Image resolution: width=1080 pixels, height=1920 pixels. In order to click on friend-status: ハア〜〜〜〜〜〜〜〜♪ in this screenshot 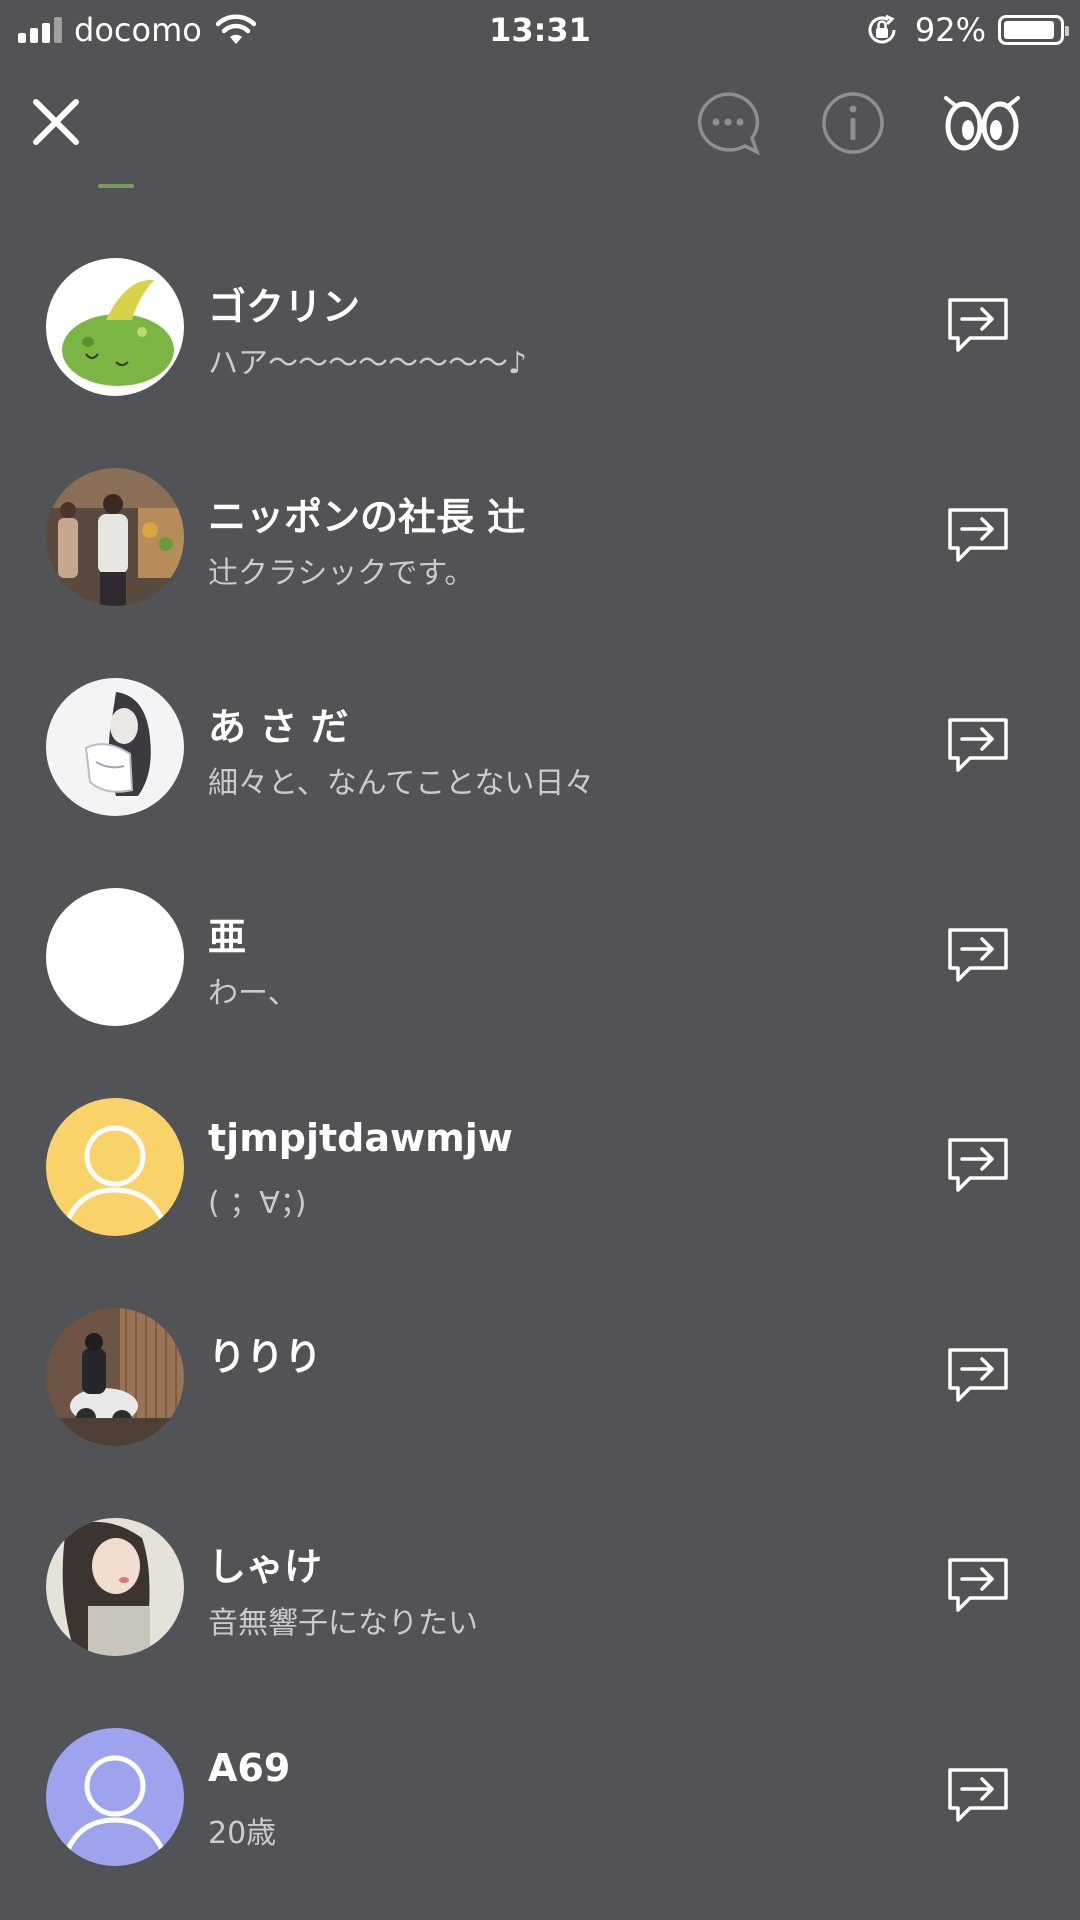, I will do `click(368, 363)`.